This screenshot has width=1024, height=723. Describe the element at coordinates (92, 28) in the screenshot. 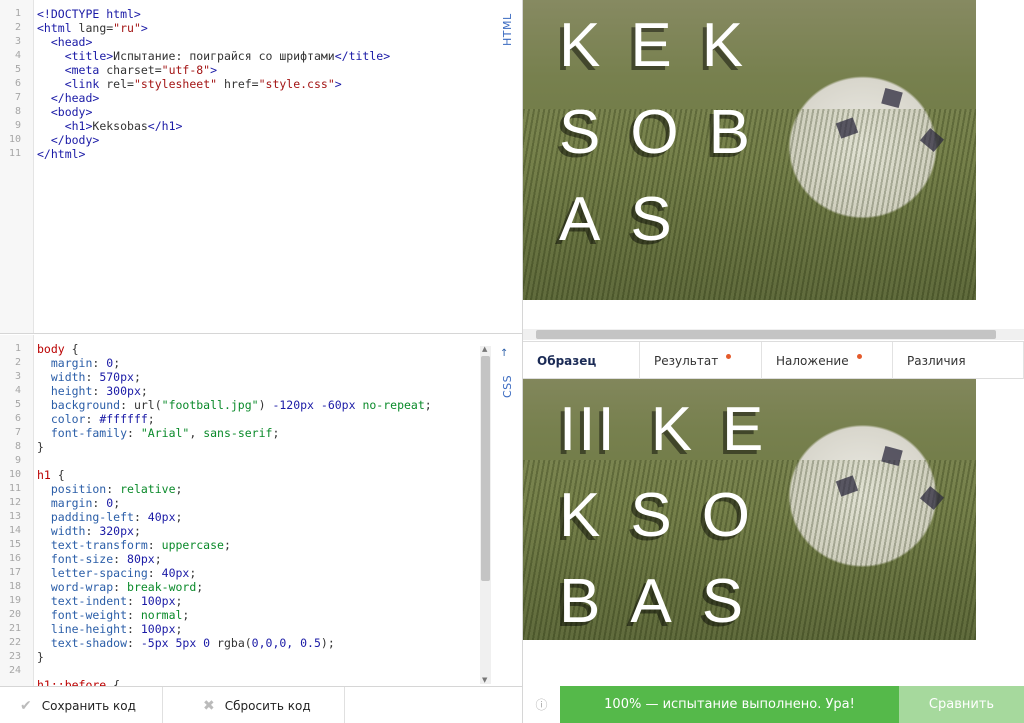

I see `code-token: lang=` at that location.